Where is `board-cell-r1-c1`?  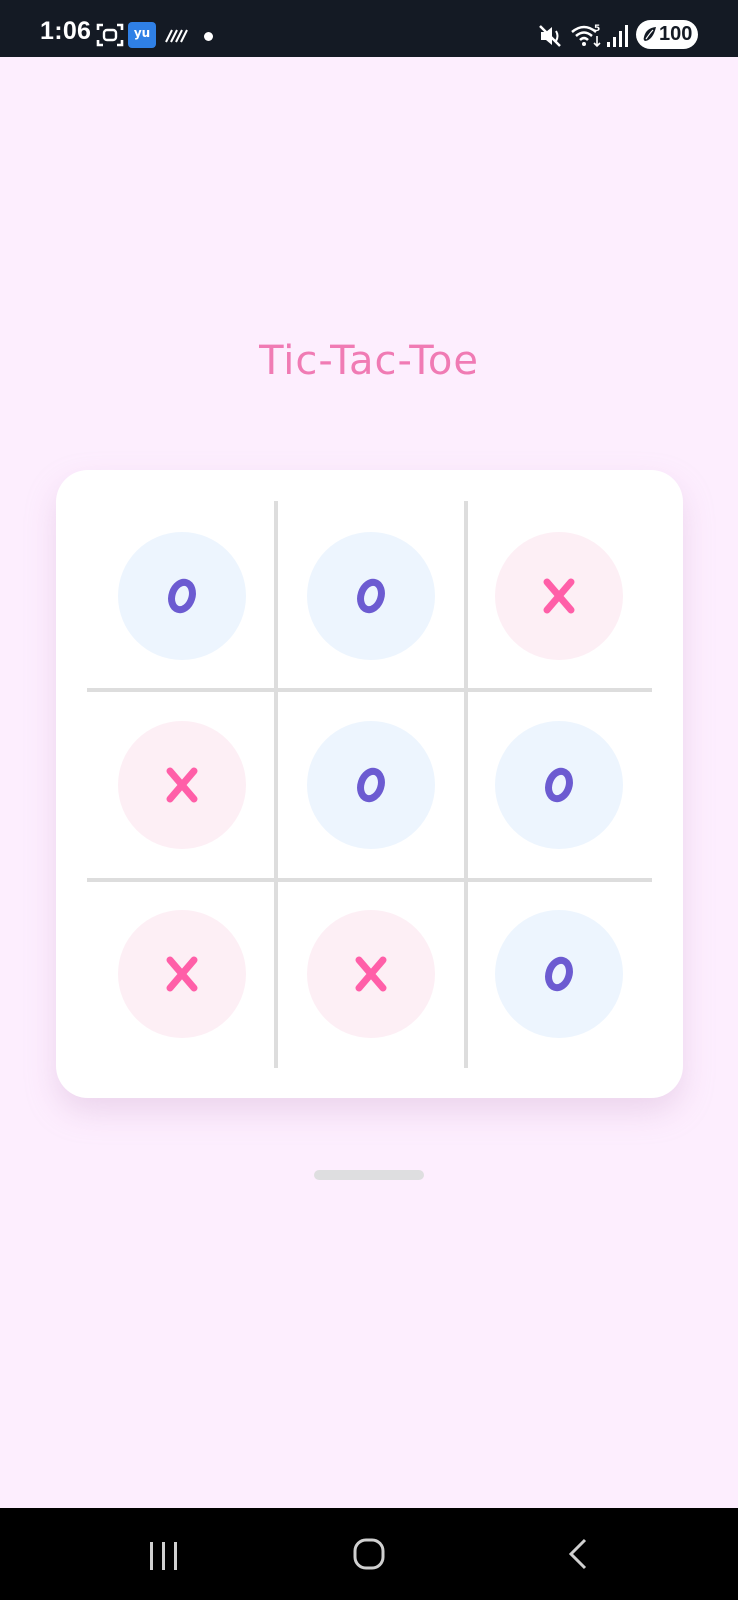 board-cell-r1-c1 is located at coordinates (181, 595).